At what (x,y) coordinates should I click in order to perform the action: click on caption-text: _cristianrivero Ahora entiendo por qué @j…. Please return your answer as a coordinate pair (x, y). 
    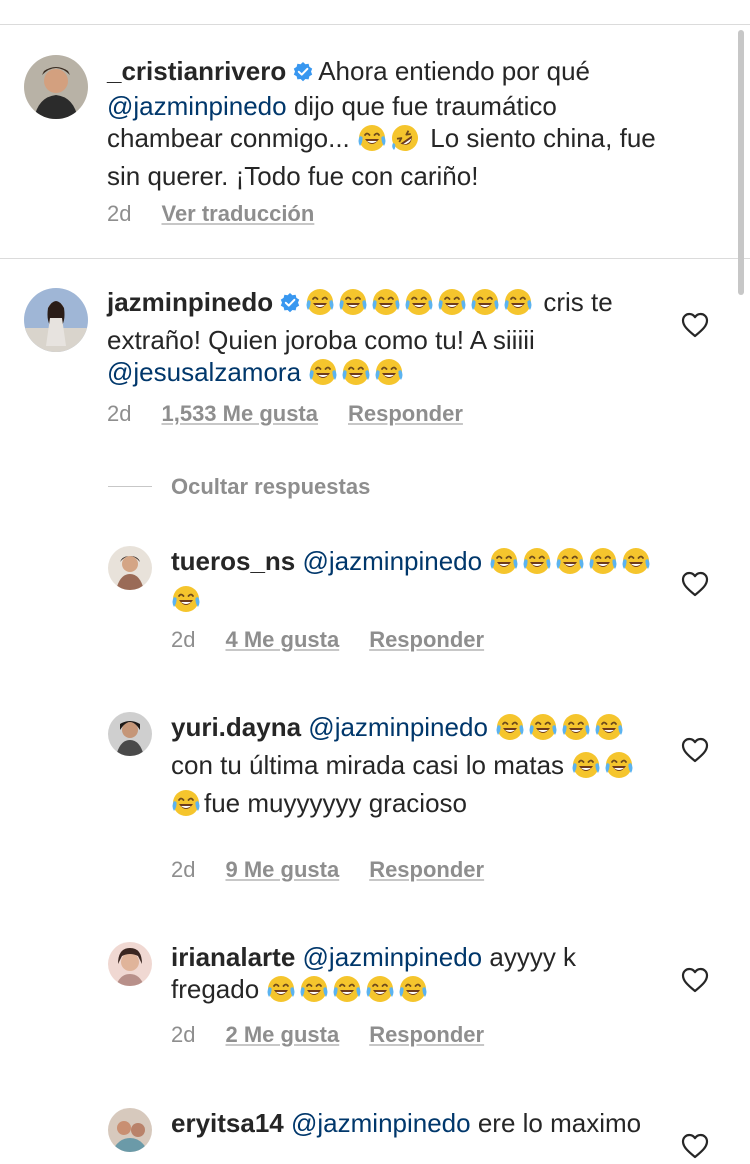
    Looking at the image, I should click on (387, 123).